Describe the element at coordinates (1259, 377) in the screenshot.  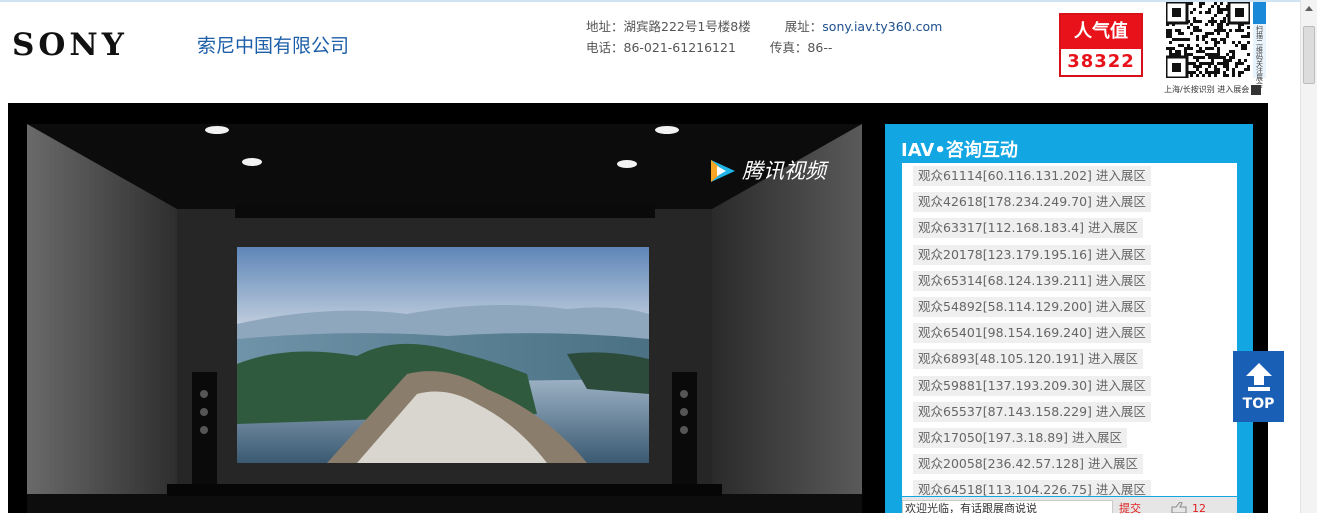
I see `arrow-up-icon` at that location.